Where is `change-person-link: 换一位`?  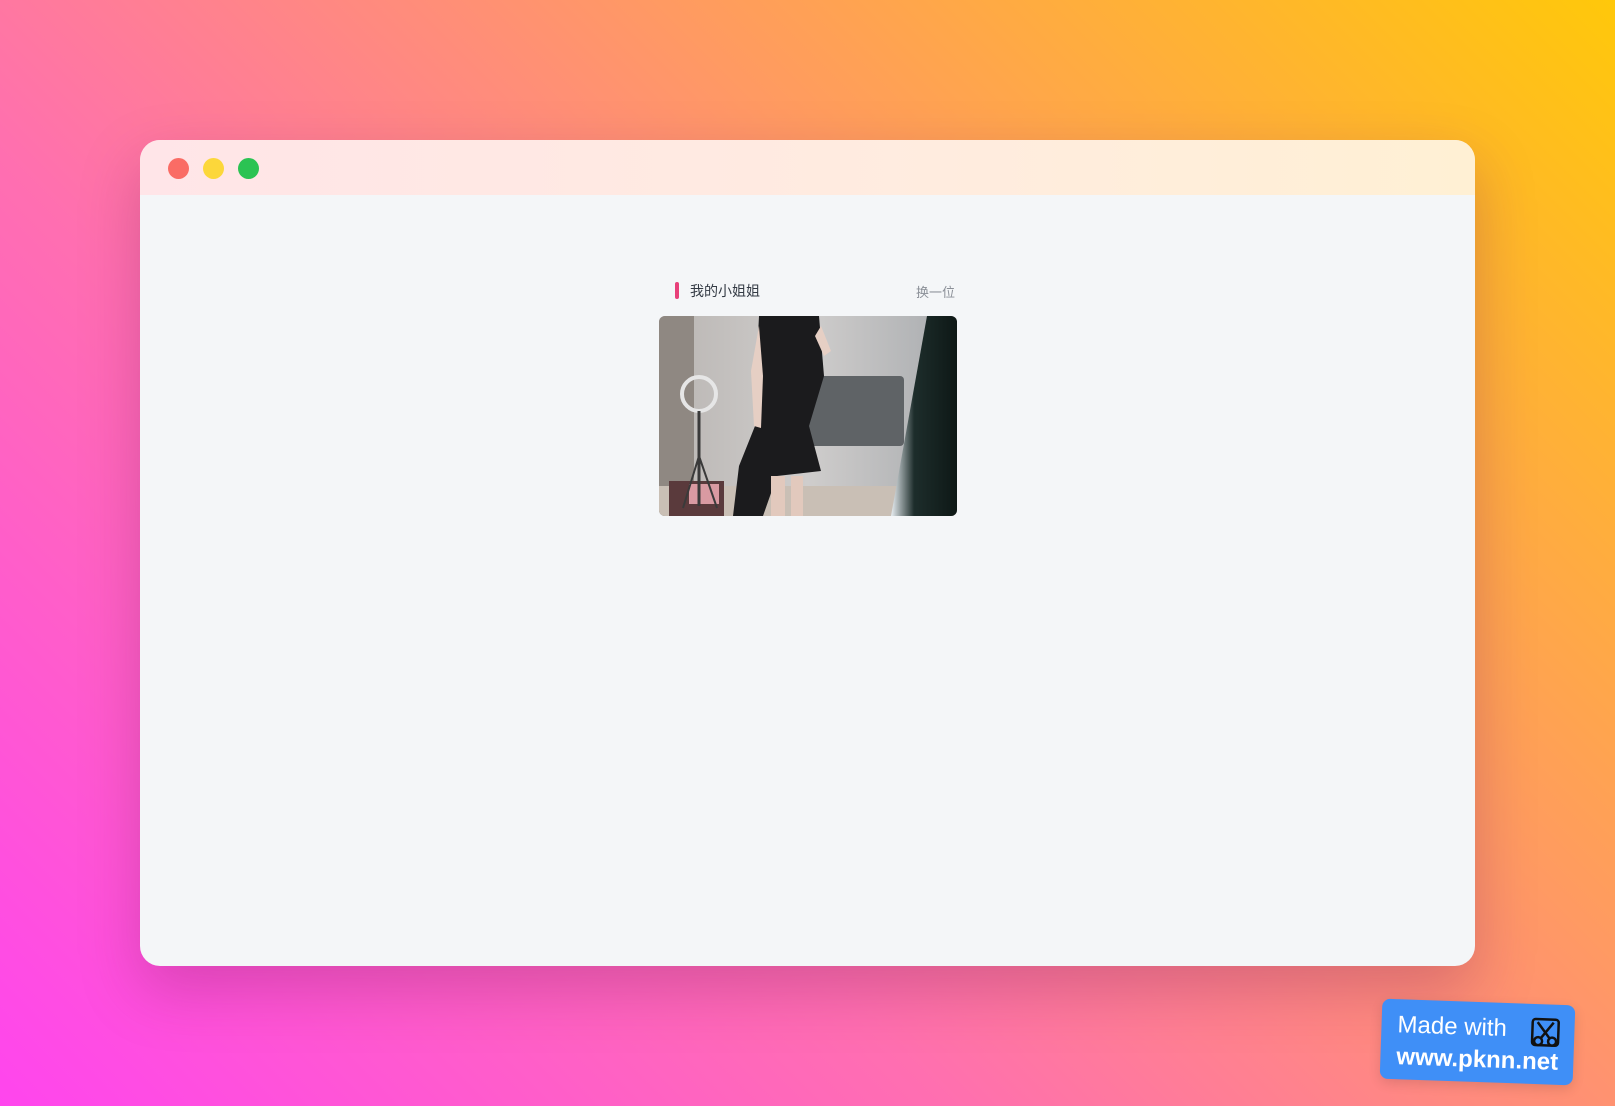 change-person-link: 换一位 is located at coordinates (935, 291).